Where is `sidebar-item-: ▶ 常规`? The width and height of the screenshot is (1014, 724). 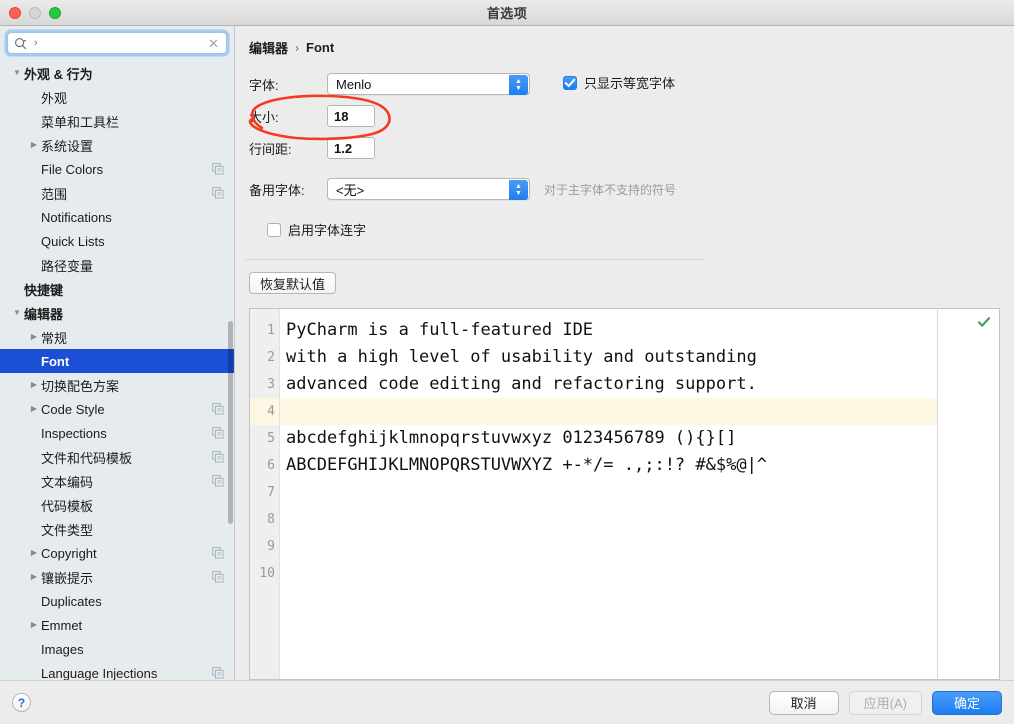 sidebar-item-: ▶ 常规 is located at coordinates (117, 337).